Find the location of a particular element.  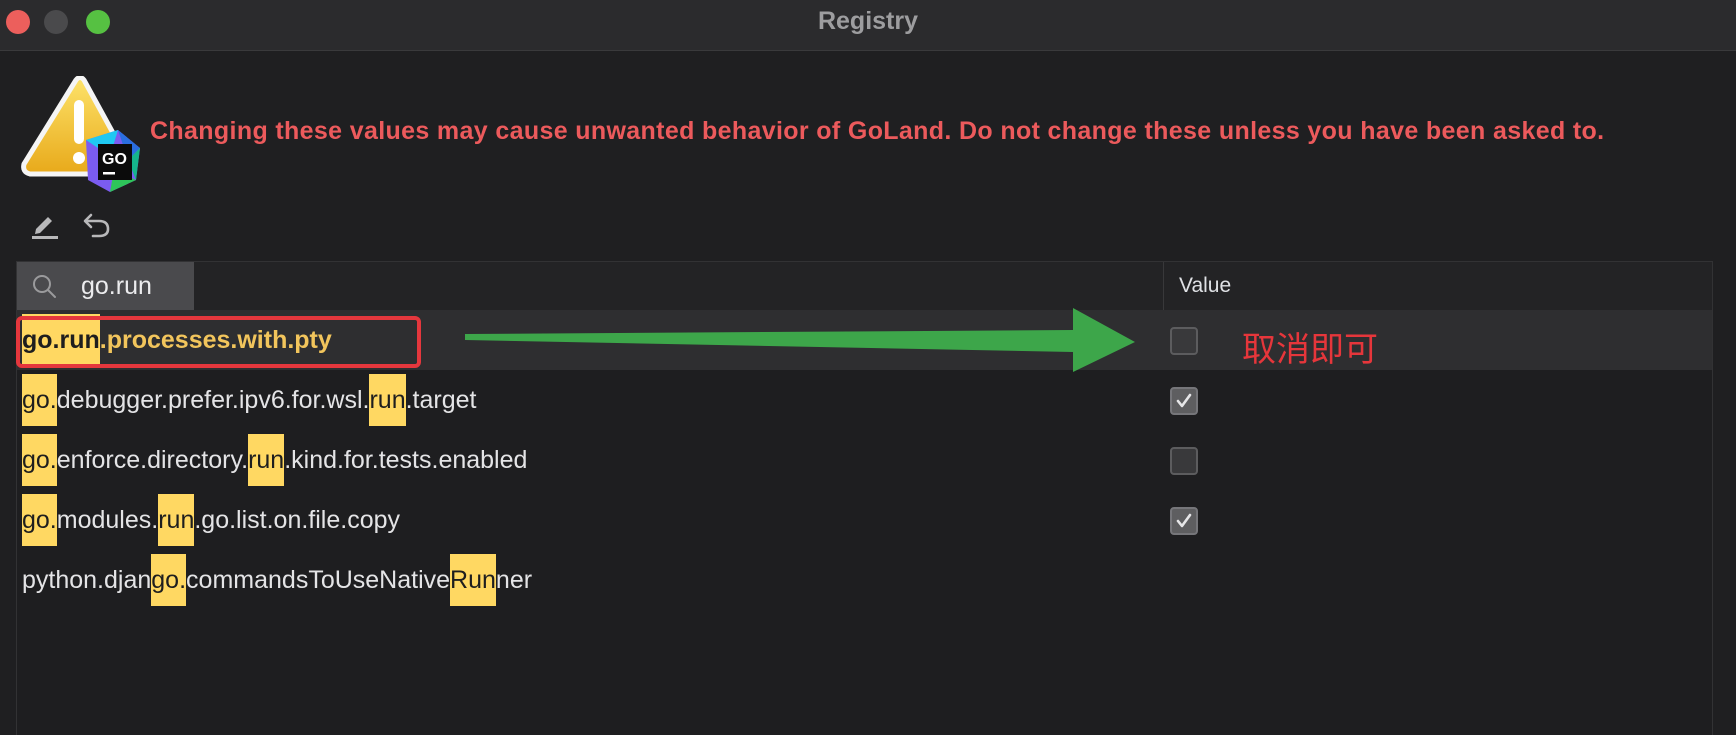

search-icon is located at coordinates (44, 286).